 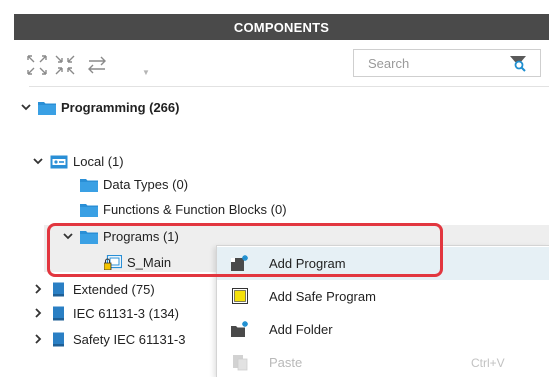 What do you see at coordinates (383, 296) in the screenshot?
I see `menu-item-add-safe-program: Add Safe Program` at bounding box center [383, 296].